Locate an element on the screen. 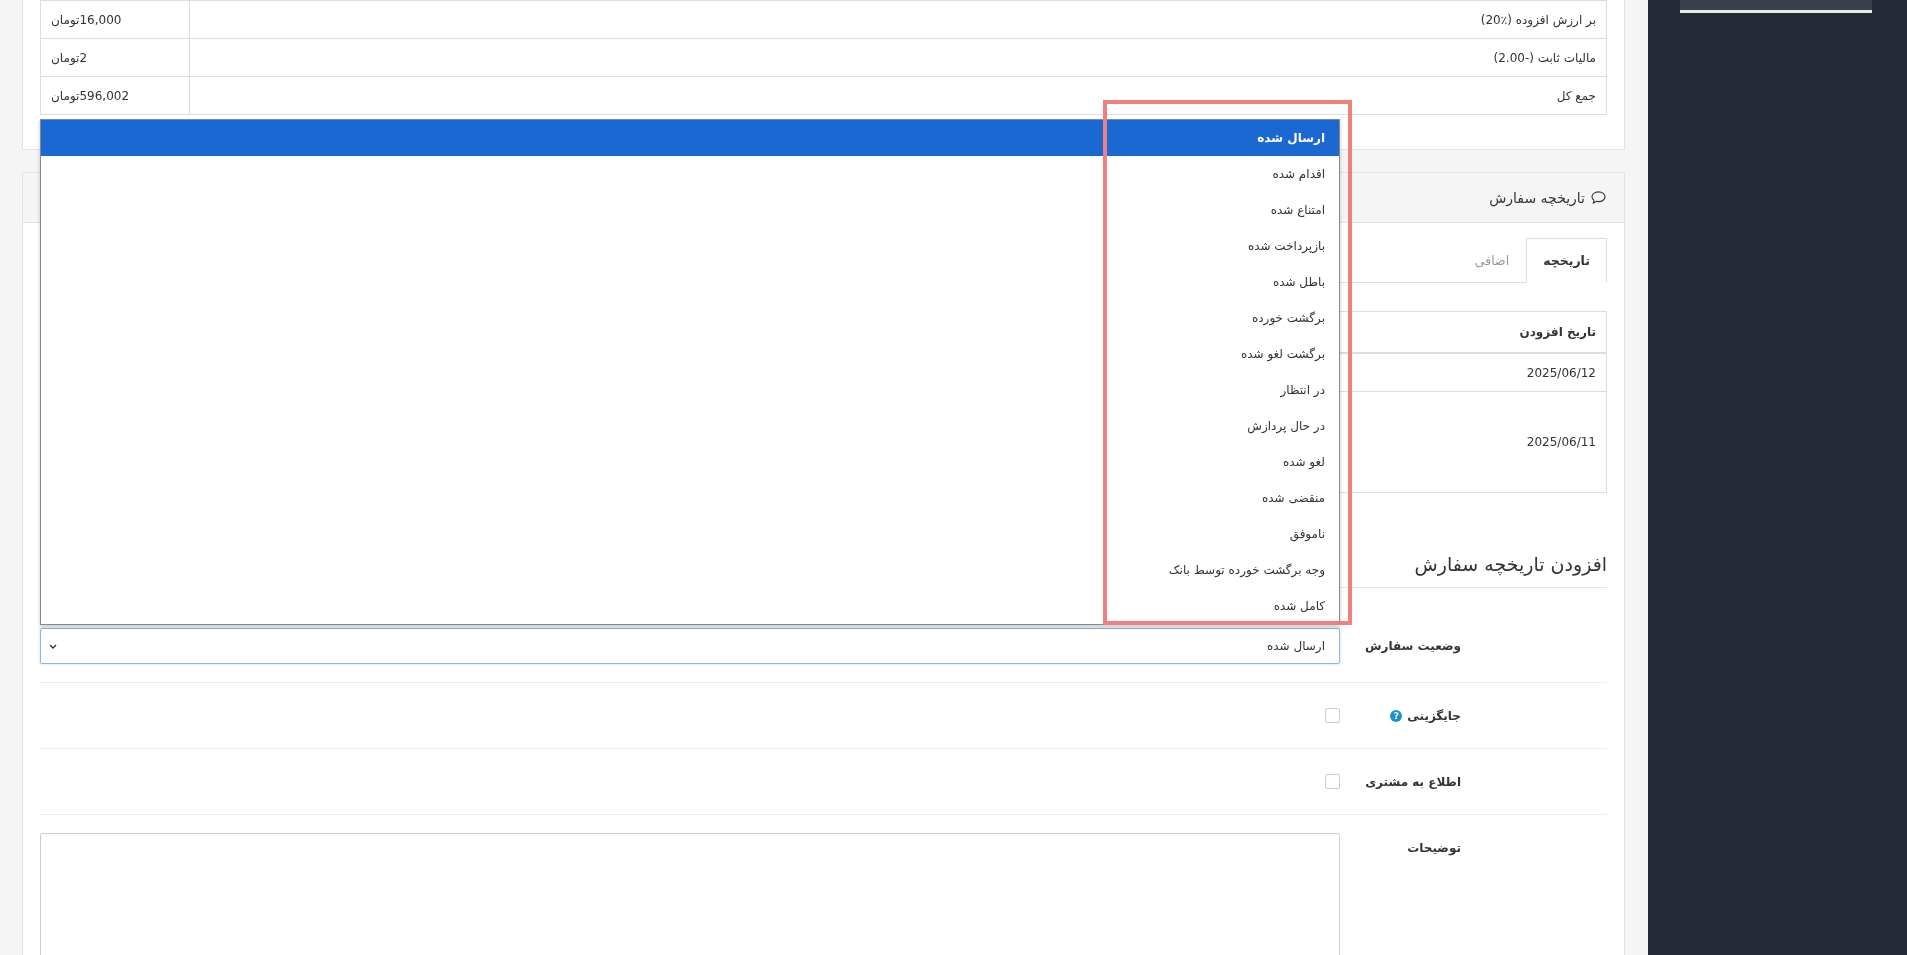 The height and width of the screenshot is (955, 1907). dropdown-option: باطل شده is located at coordinates (690, 282).